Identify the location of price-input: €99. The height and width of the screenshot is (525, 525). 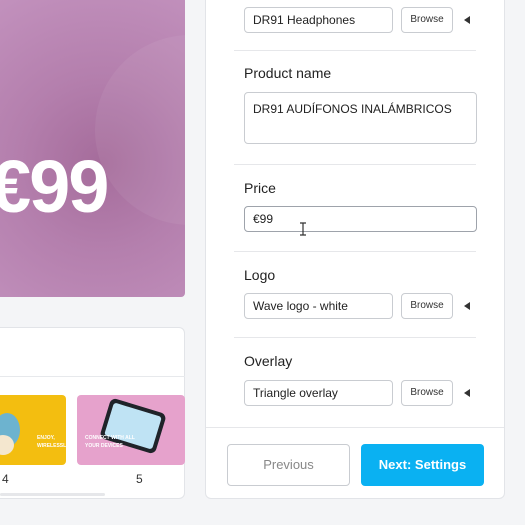
(360, 219).